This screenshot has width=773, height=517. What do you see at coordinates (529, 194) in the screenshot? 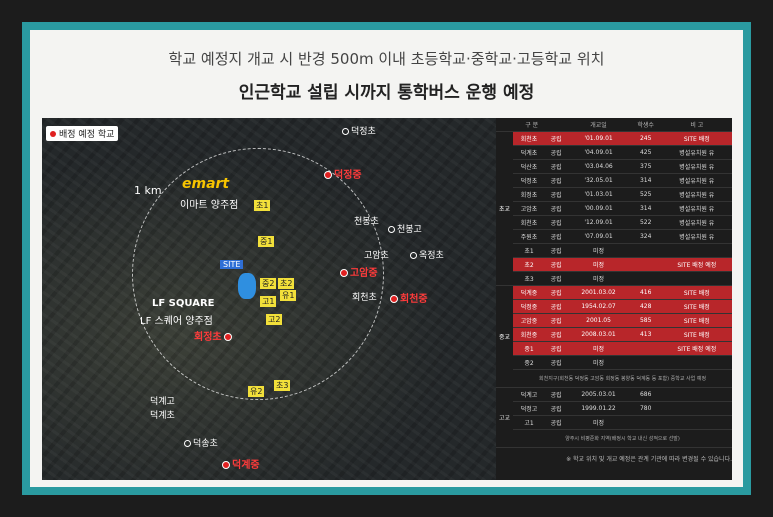
I see `table-cell: 회정초` at bounding box center [529, 194].